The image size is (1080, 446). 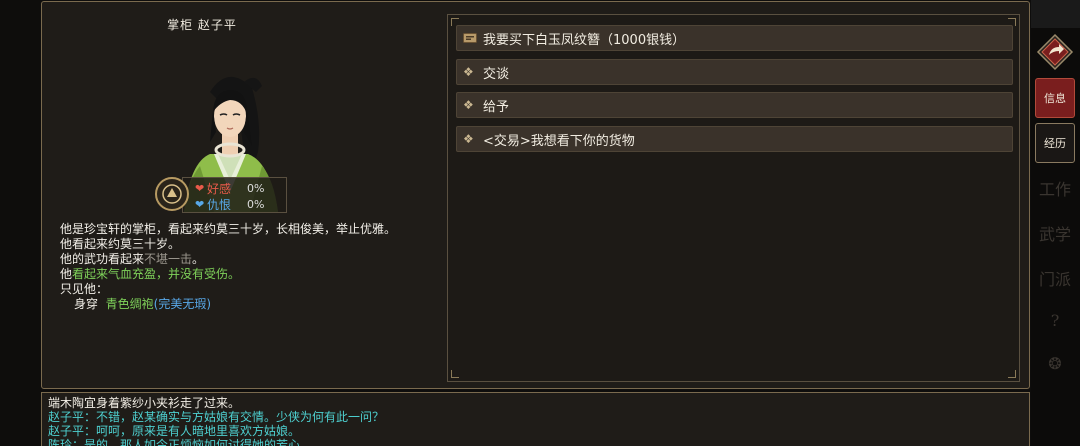 What do you see at coordinates (1055, 188) in the screenshot?
I see `sidebar-tab-work: 工作` at bounding box center [1055, 188].